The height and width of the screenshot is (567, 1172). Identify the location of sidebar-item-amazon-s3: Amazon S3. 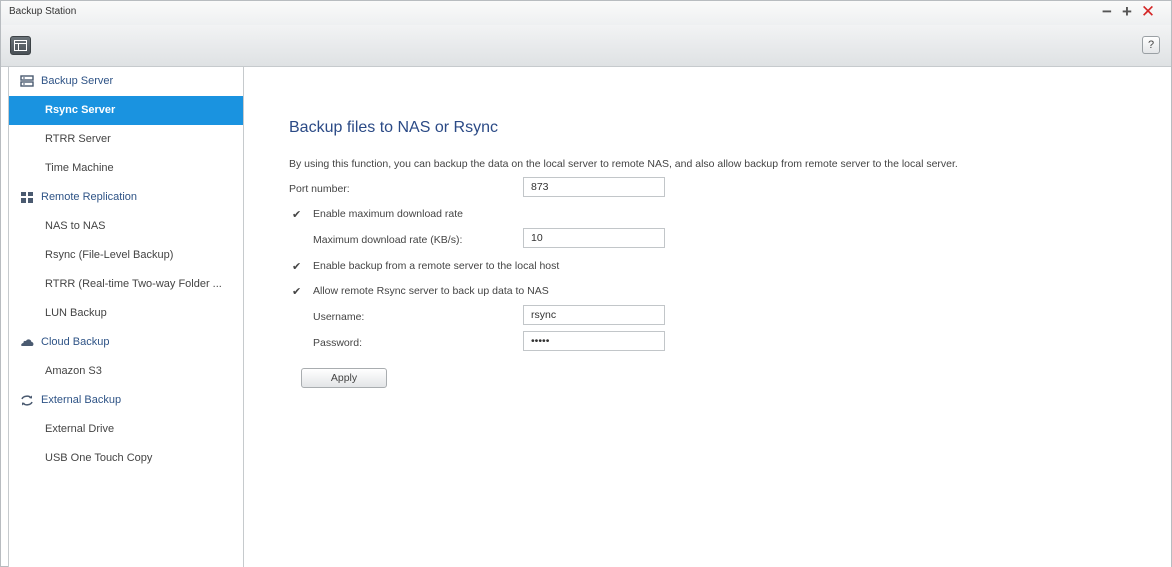
(126, 371).